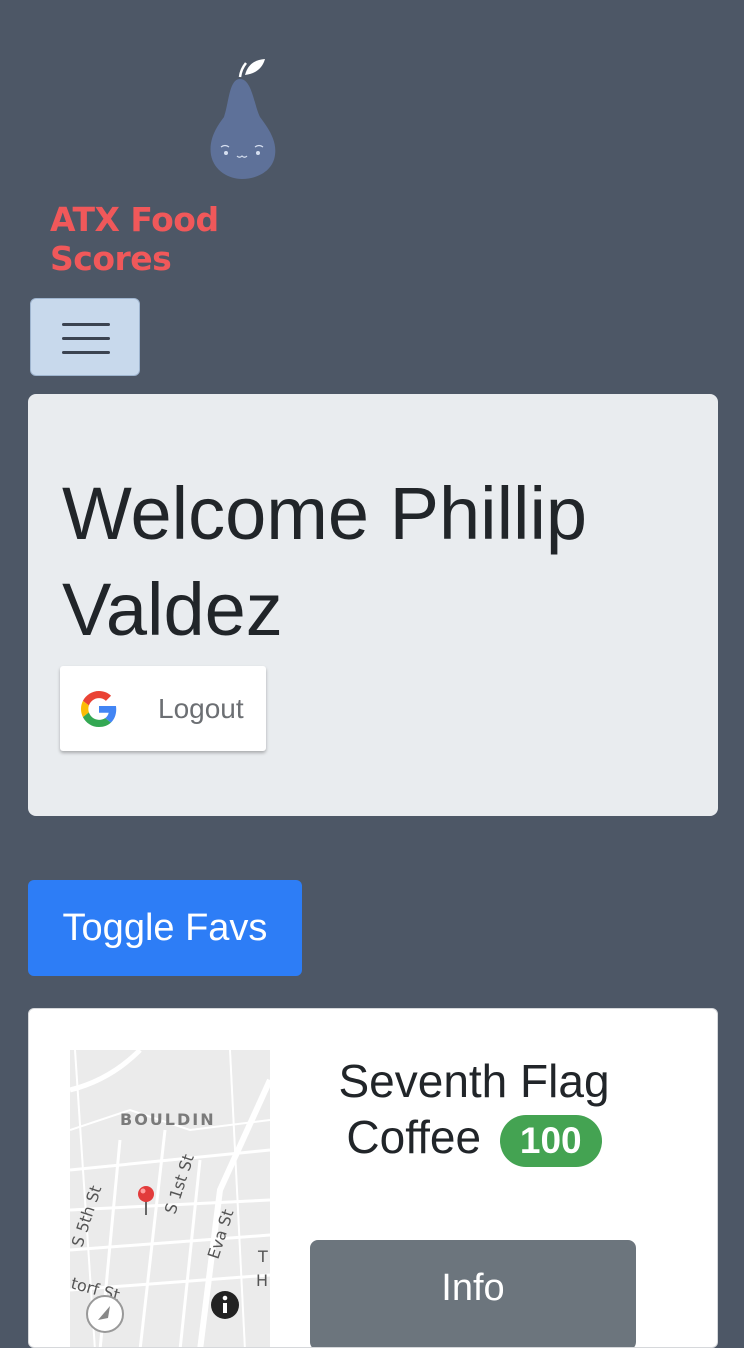 The width and height of the screenshot is (744, 1348). Describe the element at coordinates (243, 119) in the screenshot. I see `pear-logo-icon` at that location.